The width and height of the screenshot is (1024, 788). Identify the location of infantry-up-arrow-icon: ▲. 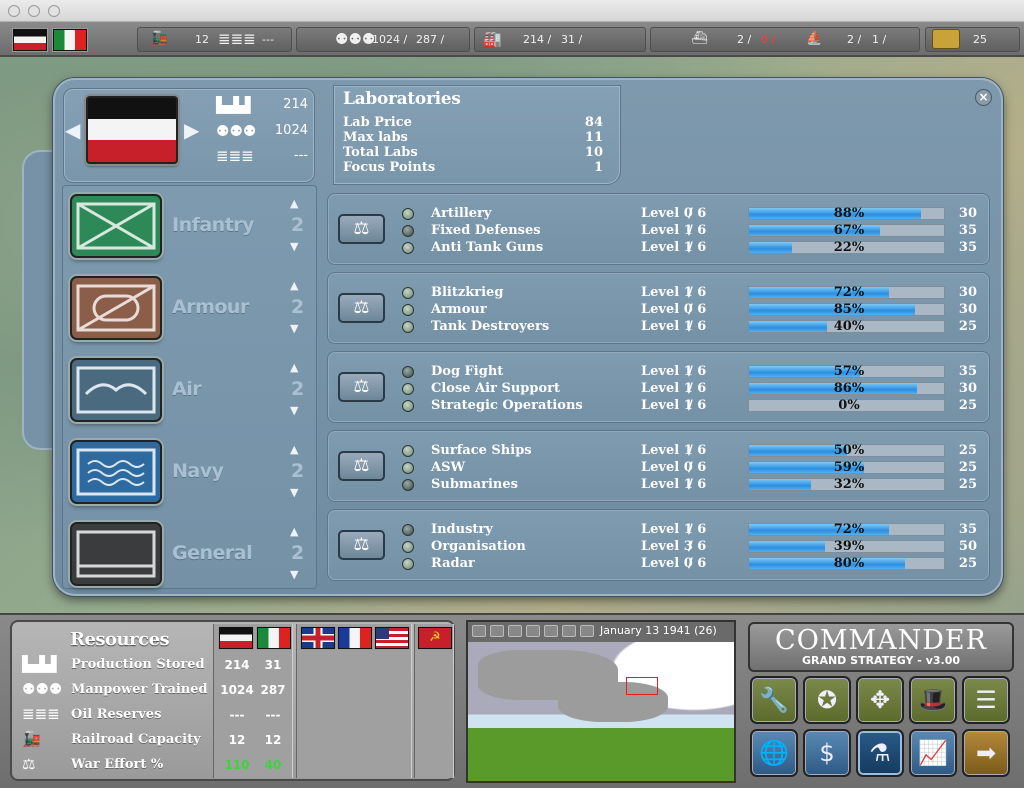
(294, 203).